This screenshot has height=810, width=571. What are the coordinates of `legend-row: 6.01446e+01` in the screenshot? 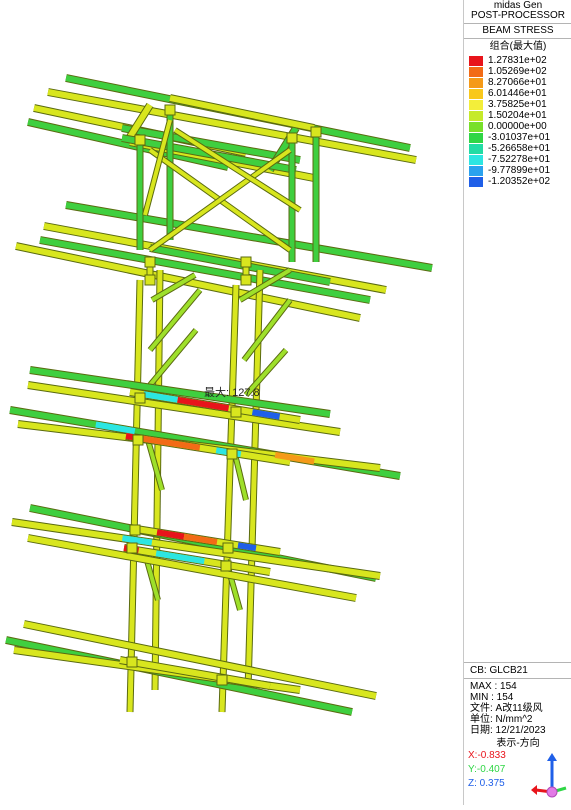 It's located at (517, 93).